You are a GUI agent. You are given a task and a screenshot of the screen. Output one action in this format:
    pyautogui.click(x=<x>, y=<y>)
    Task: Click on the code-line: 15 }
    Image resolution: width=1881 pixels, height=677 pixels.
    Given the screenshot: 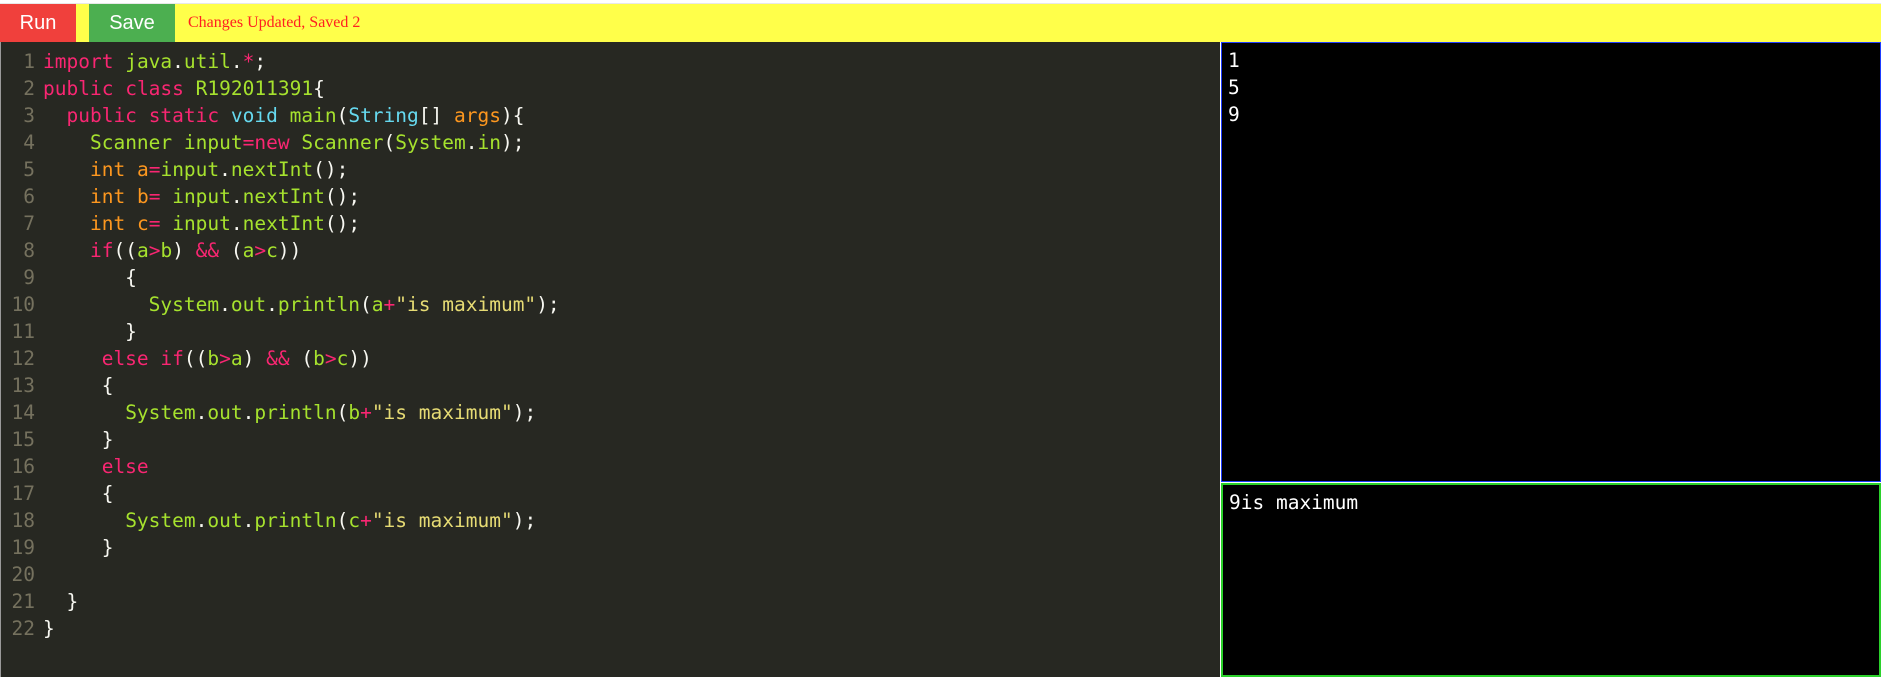 What is the action you would take?
    pyautogui.click(x=57, y=439)
    